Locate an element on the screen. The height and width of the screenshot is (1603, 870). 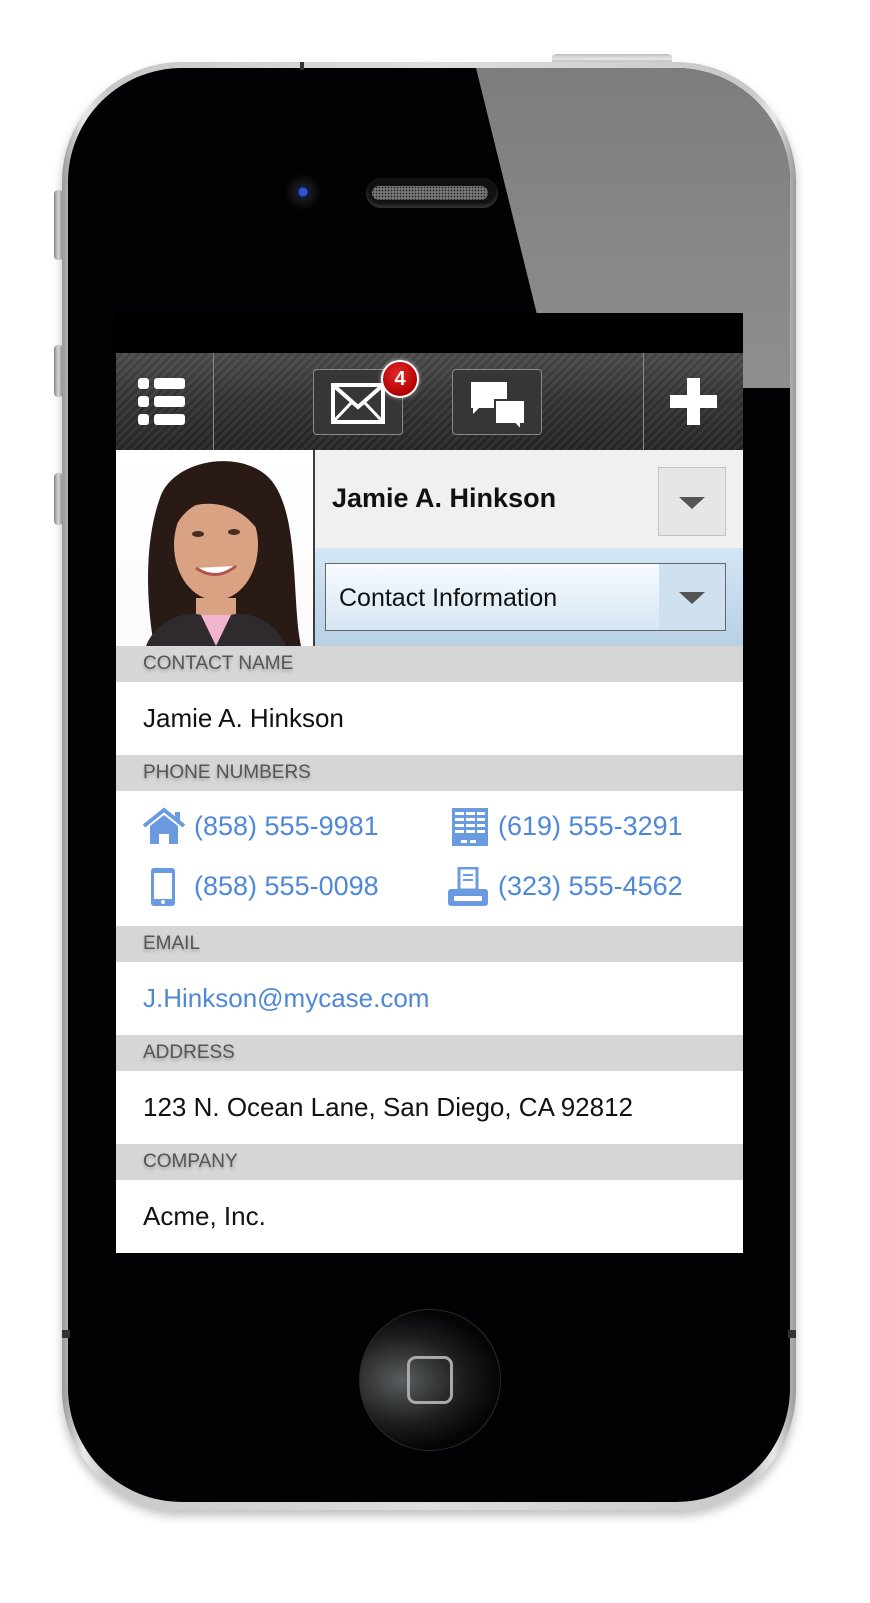
contact-name-row: Jamie A. Hinkson is located at coordinates (529, 499).